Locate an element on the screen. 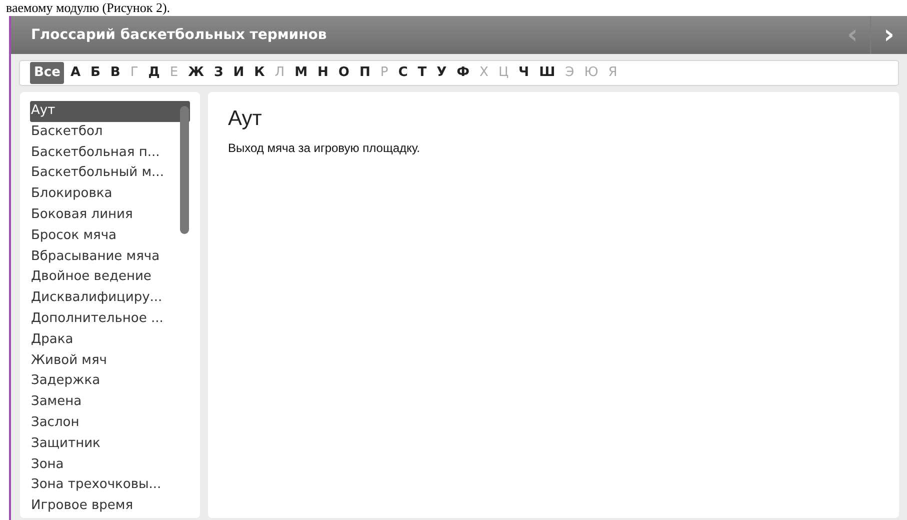  term-item: Бросок мяча is located at coordinates (110, 236).